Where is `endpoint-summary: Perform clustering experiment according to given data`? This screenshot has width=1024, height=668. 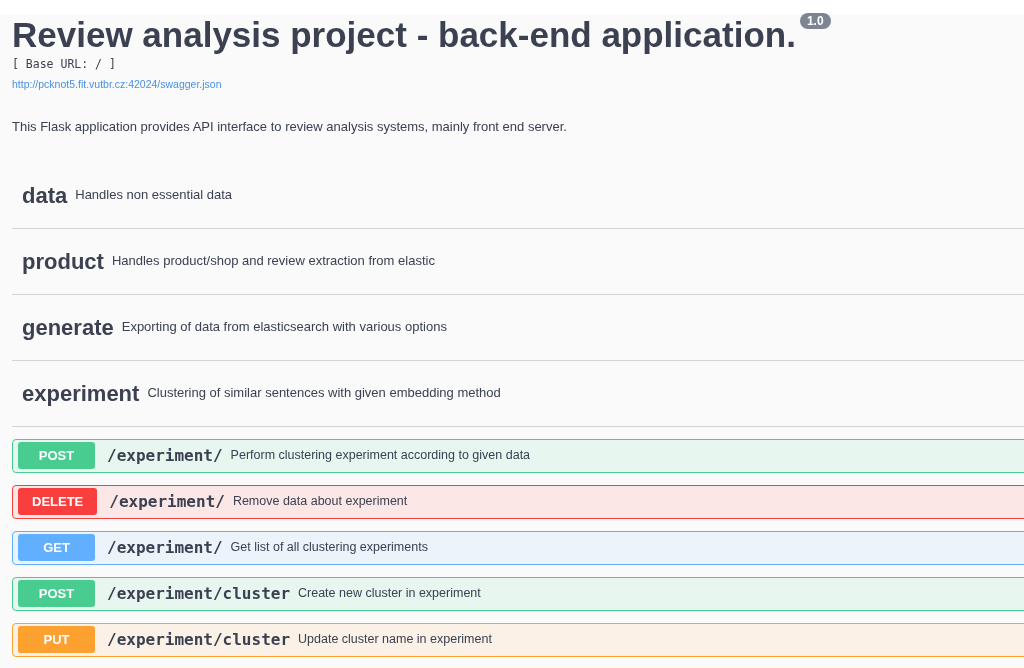 endpoint-summary: Perform clustering experiment according to given data is located at coordinates (380, 456).